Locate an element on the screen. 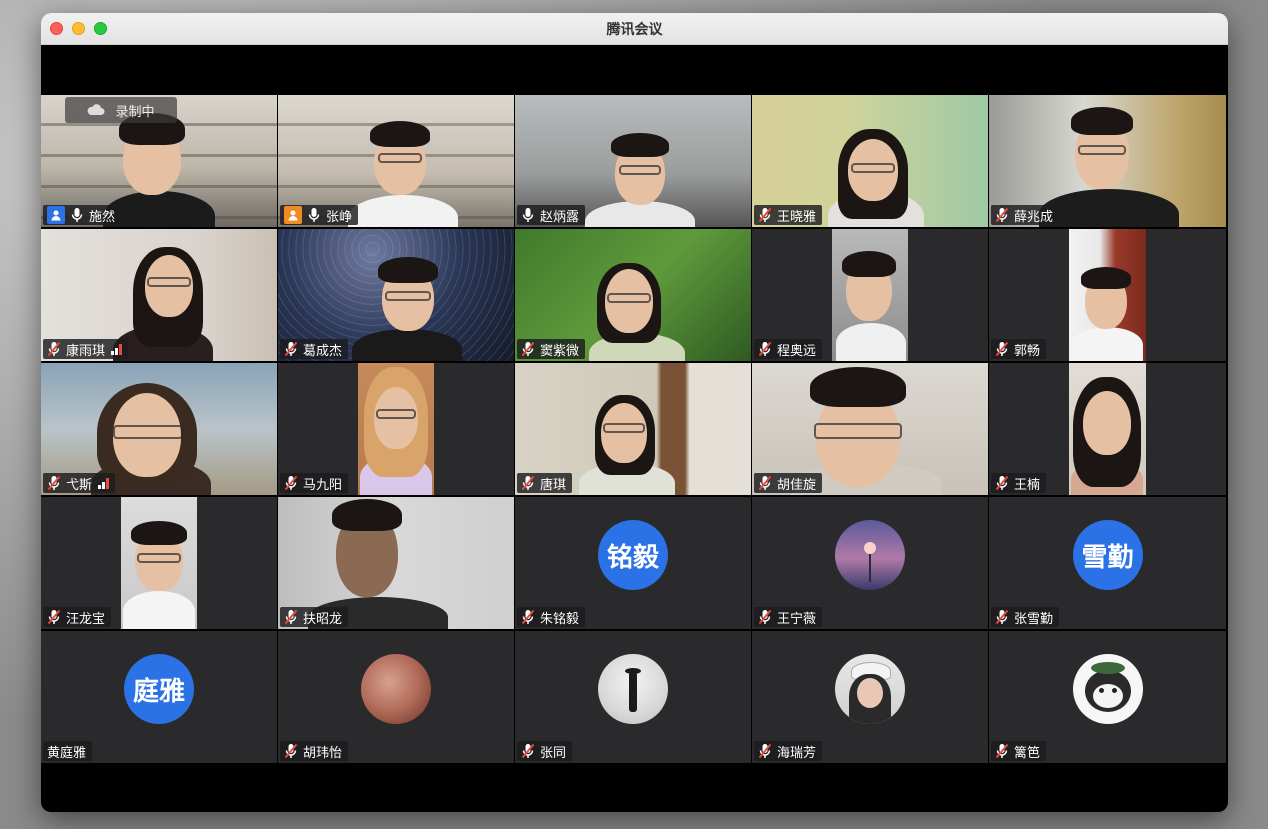 This screenshot has height=829, width=1268. participant-name-tag: 黄庭雅 is located at coordinates (68, 751).